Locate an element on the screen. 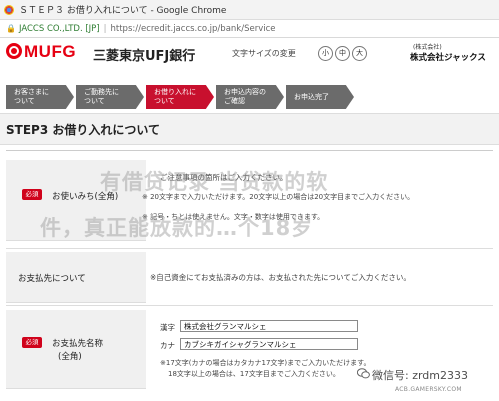  font-size-small-button: 小 is located at coordinates (325, 53).